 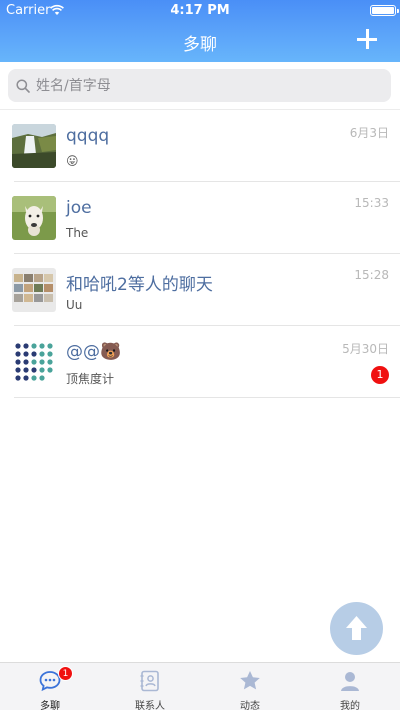 I want to click on chat-row: qqqq 😛 6月3日, so click(x=200, y=146).